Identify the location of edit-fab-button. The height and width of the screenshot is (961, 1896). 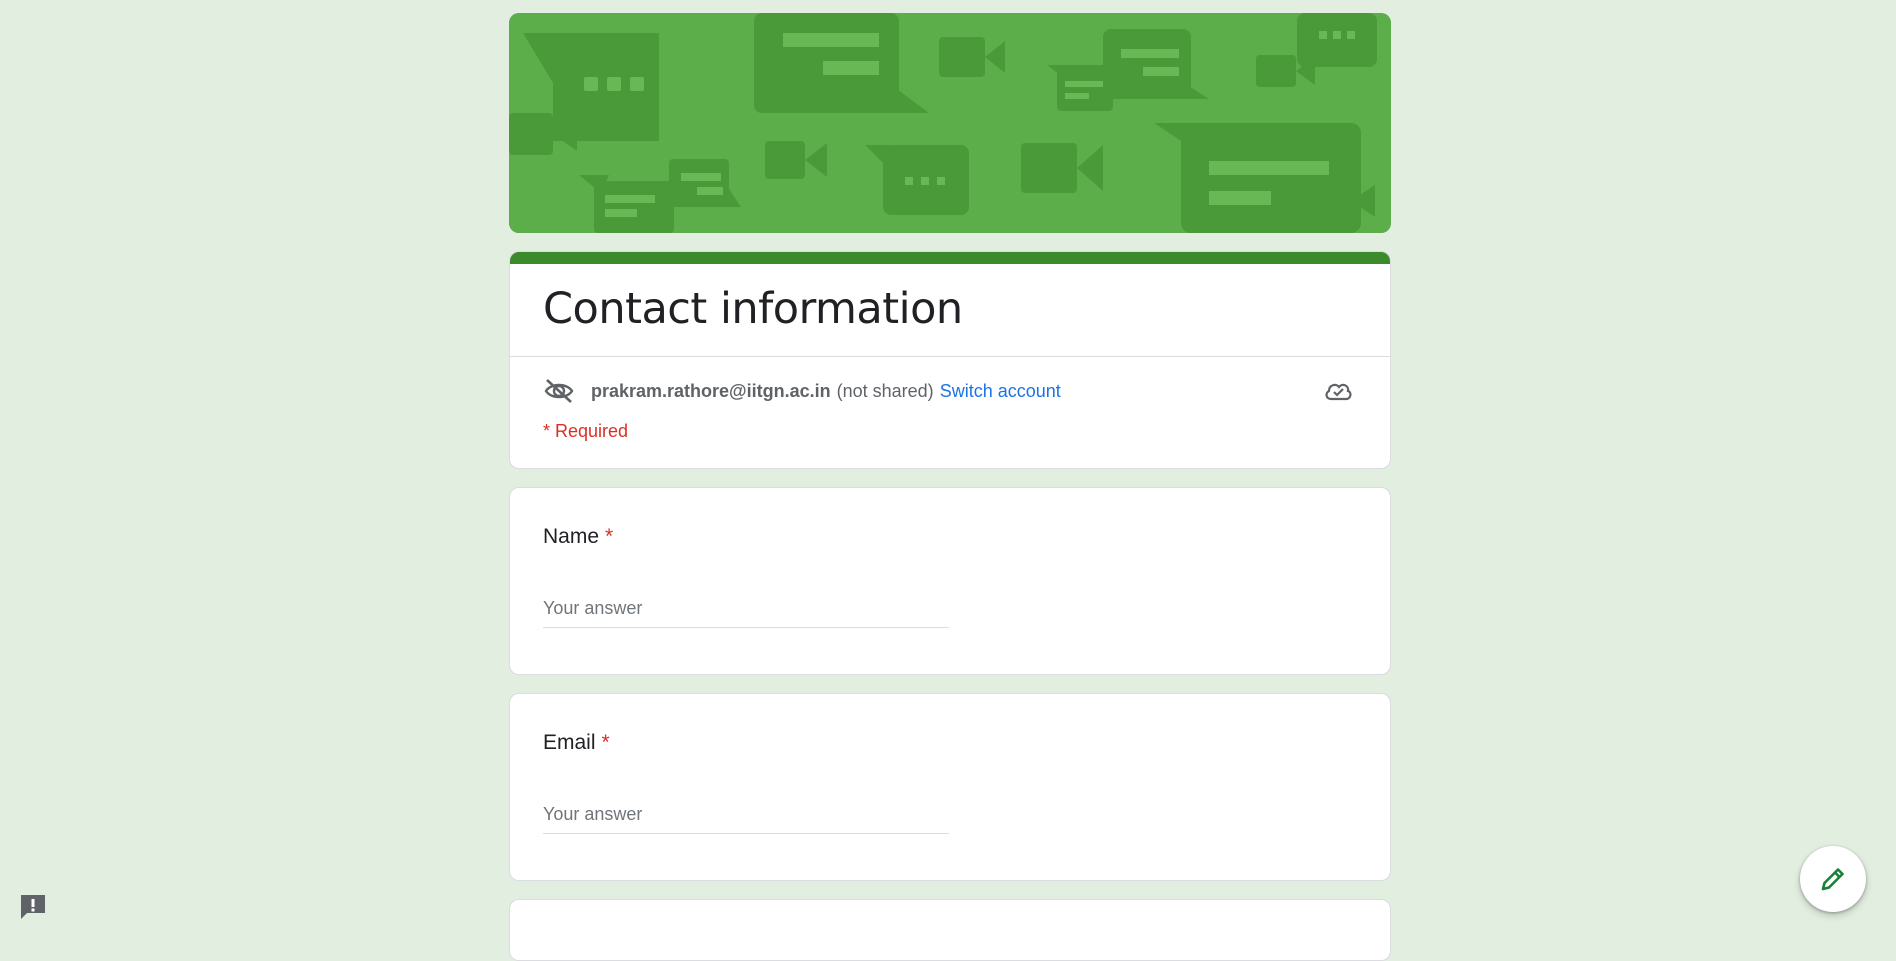
(1833, 879).